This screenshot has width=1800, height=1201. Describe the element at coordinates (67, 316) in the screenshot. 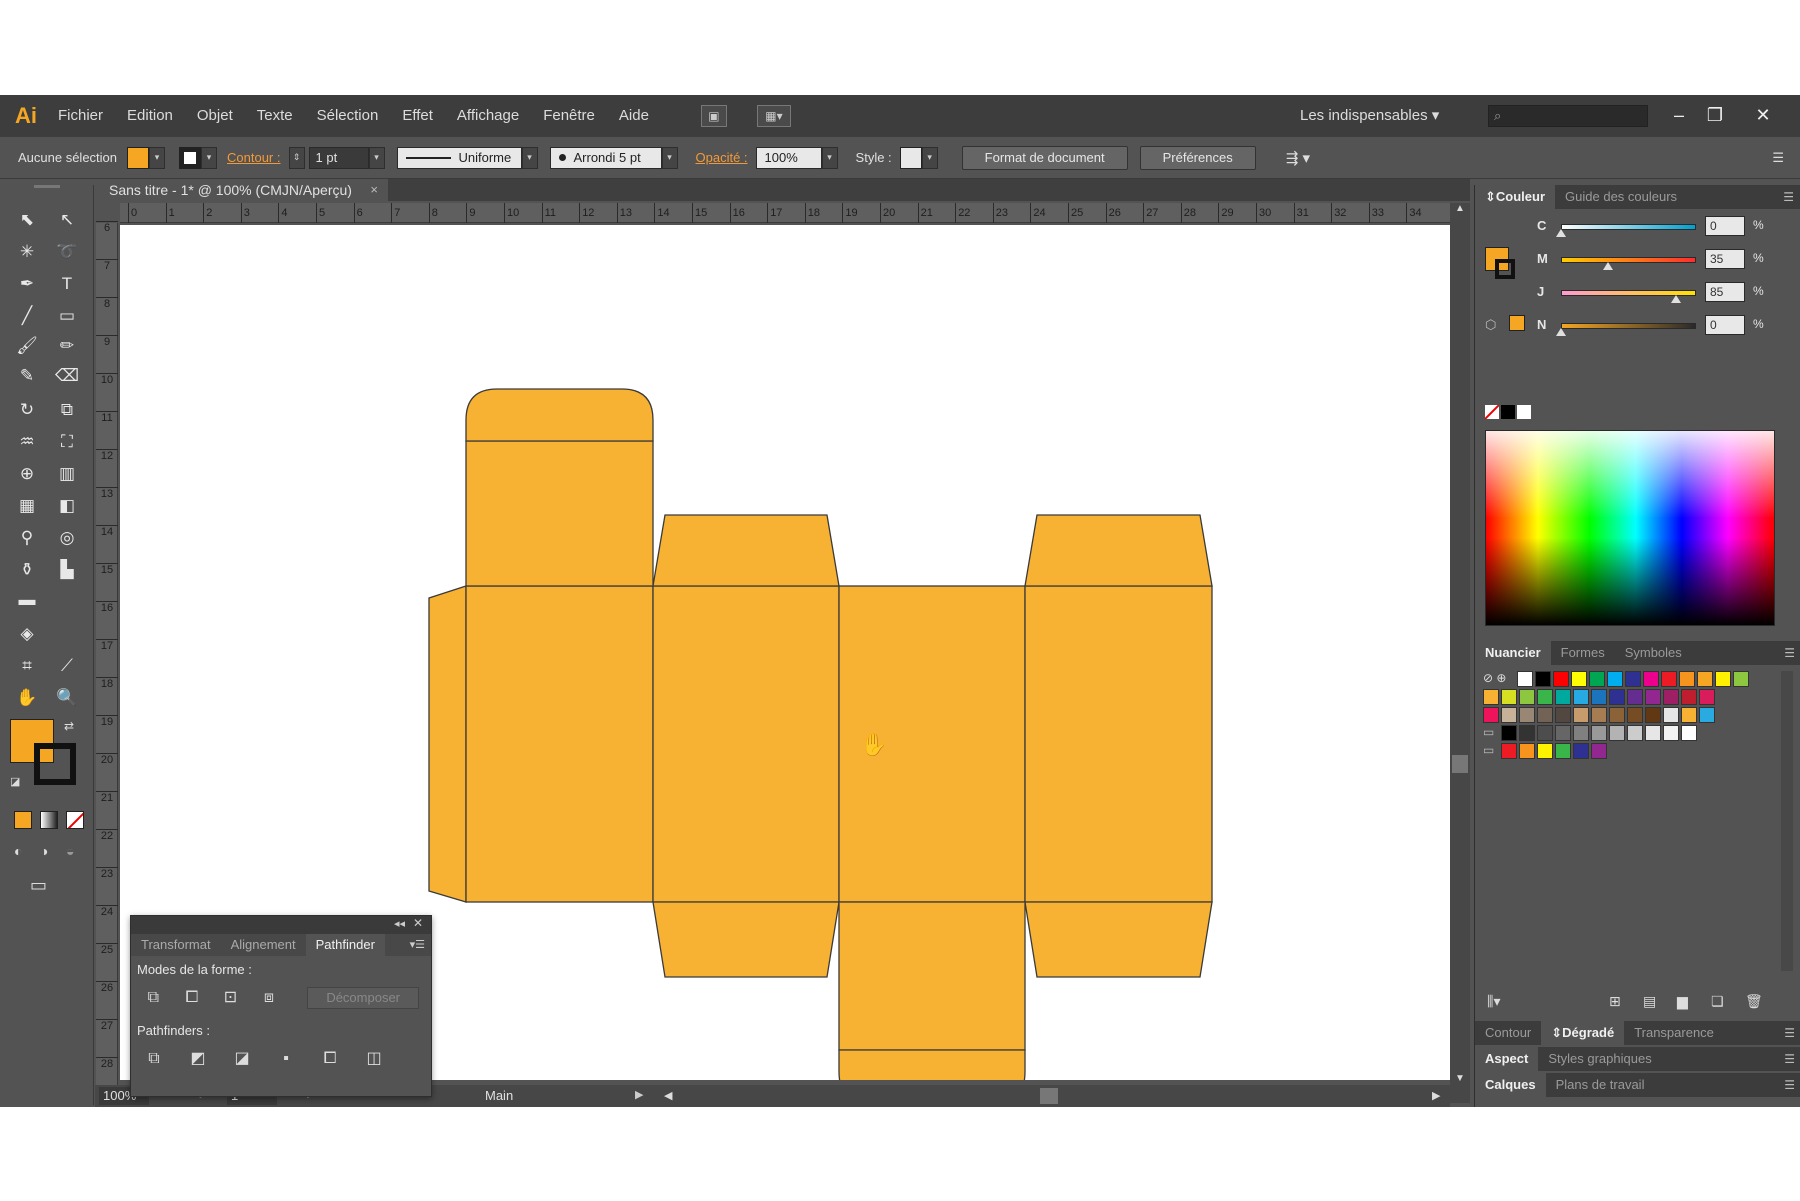

I see `rectangle-tool-icon: ▭` at that location.